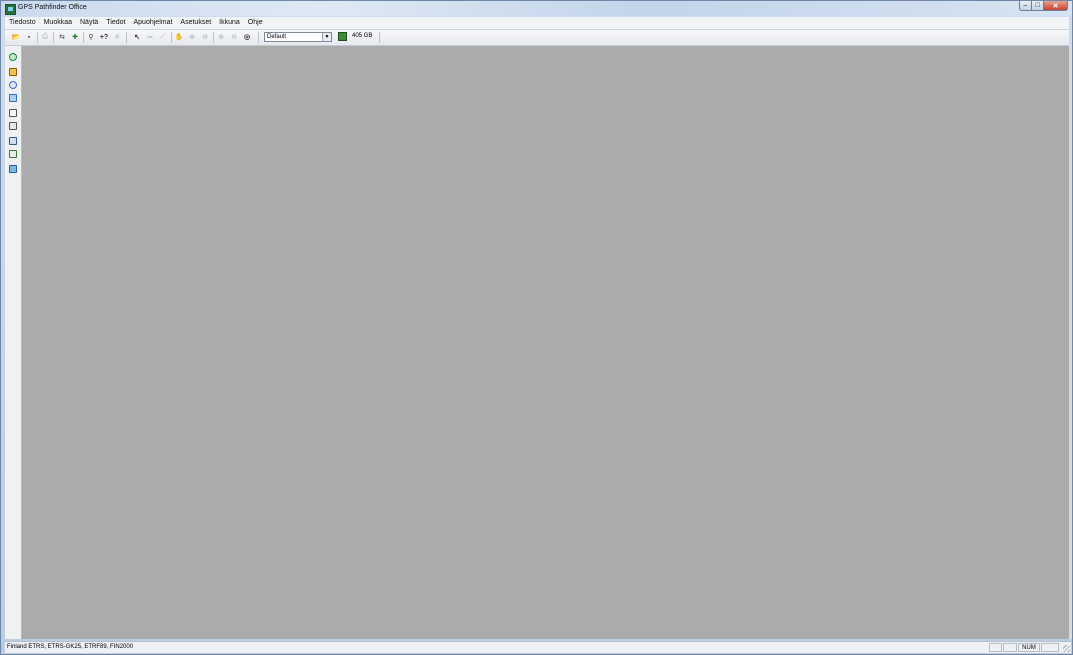 The image size is (1073, 655). I want to click on disk-space-text: 405 GB, so click(362, 36).